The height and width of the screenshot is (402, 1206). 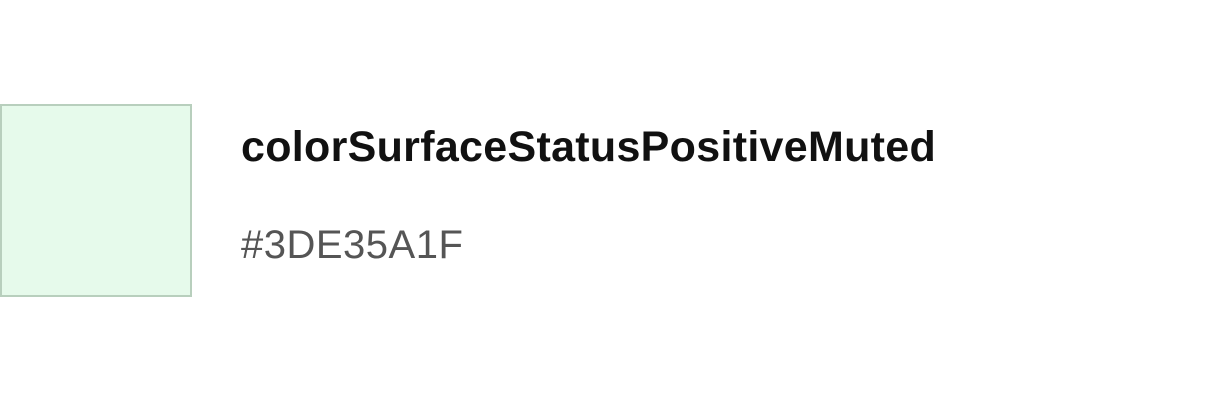 What do you see at coordinates (352, 245) in the screenshot?
I see `token-hex-value: #3DE35A1F` at bounding box center [352, 245].